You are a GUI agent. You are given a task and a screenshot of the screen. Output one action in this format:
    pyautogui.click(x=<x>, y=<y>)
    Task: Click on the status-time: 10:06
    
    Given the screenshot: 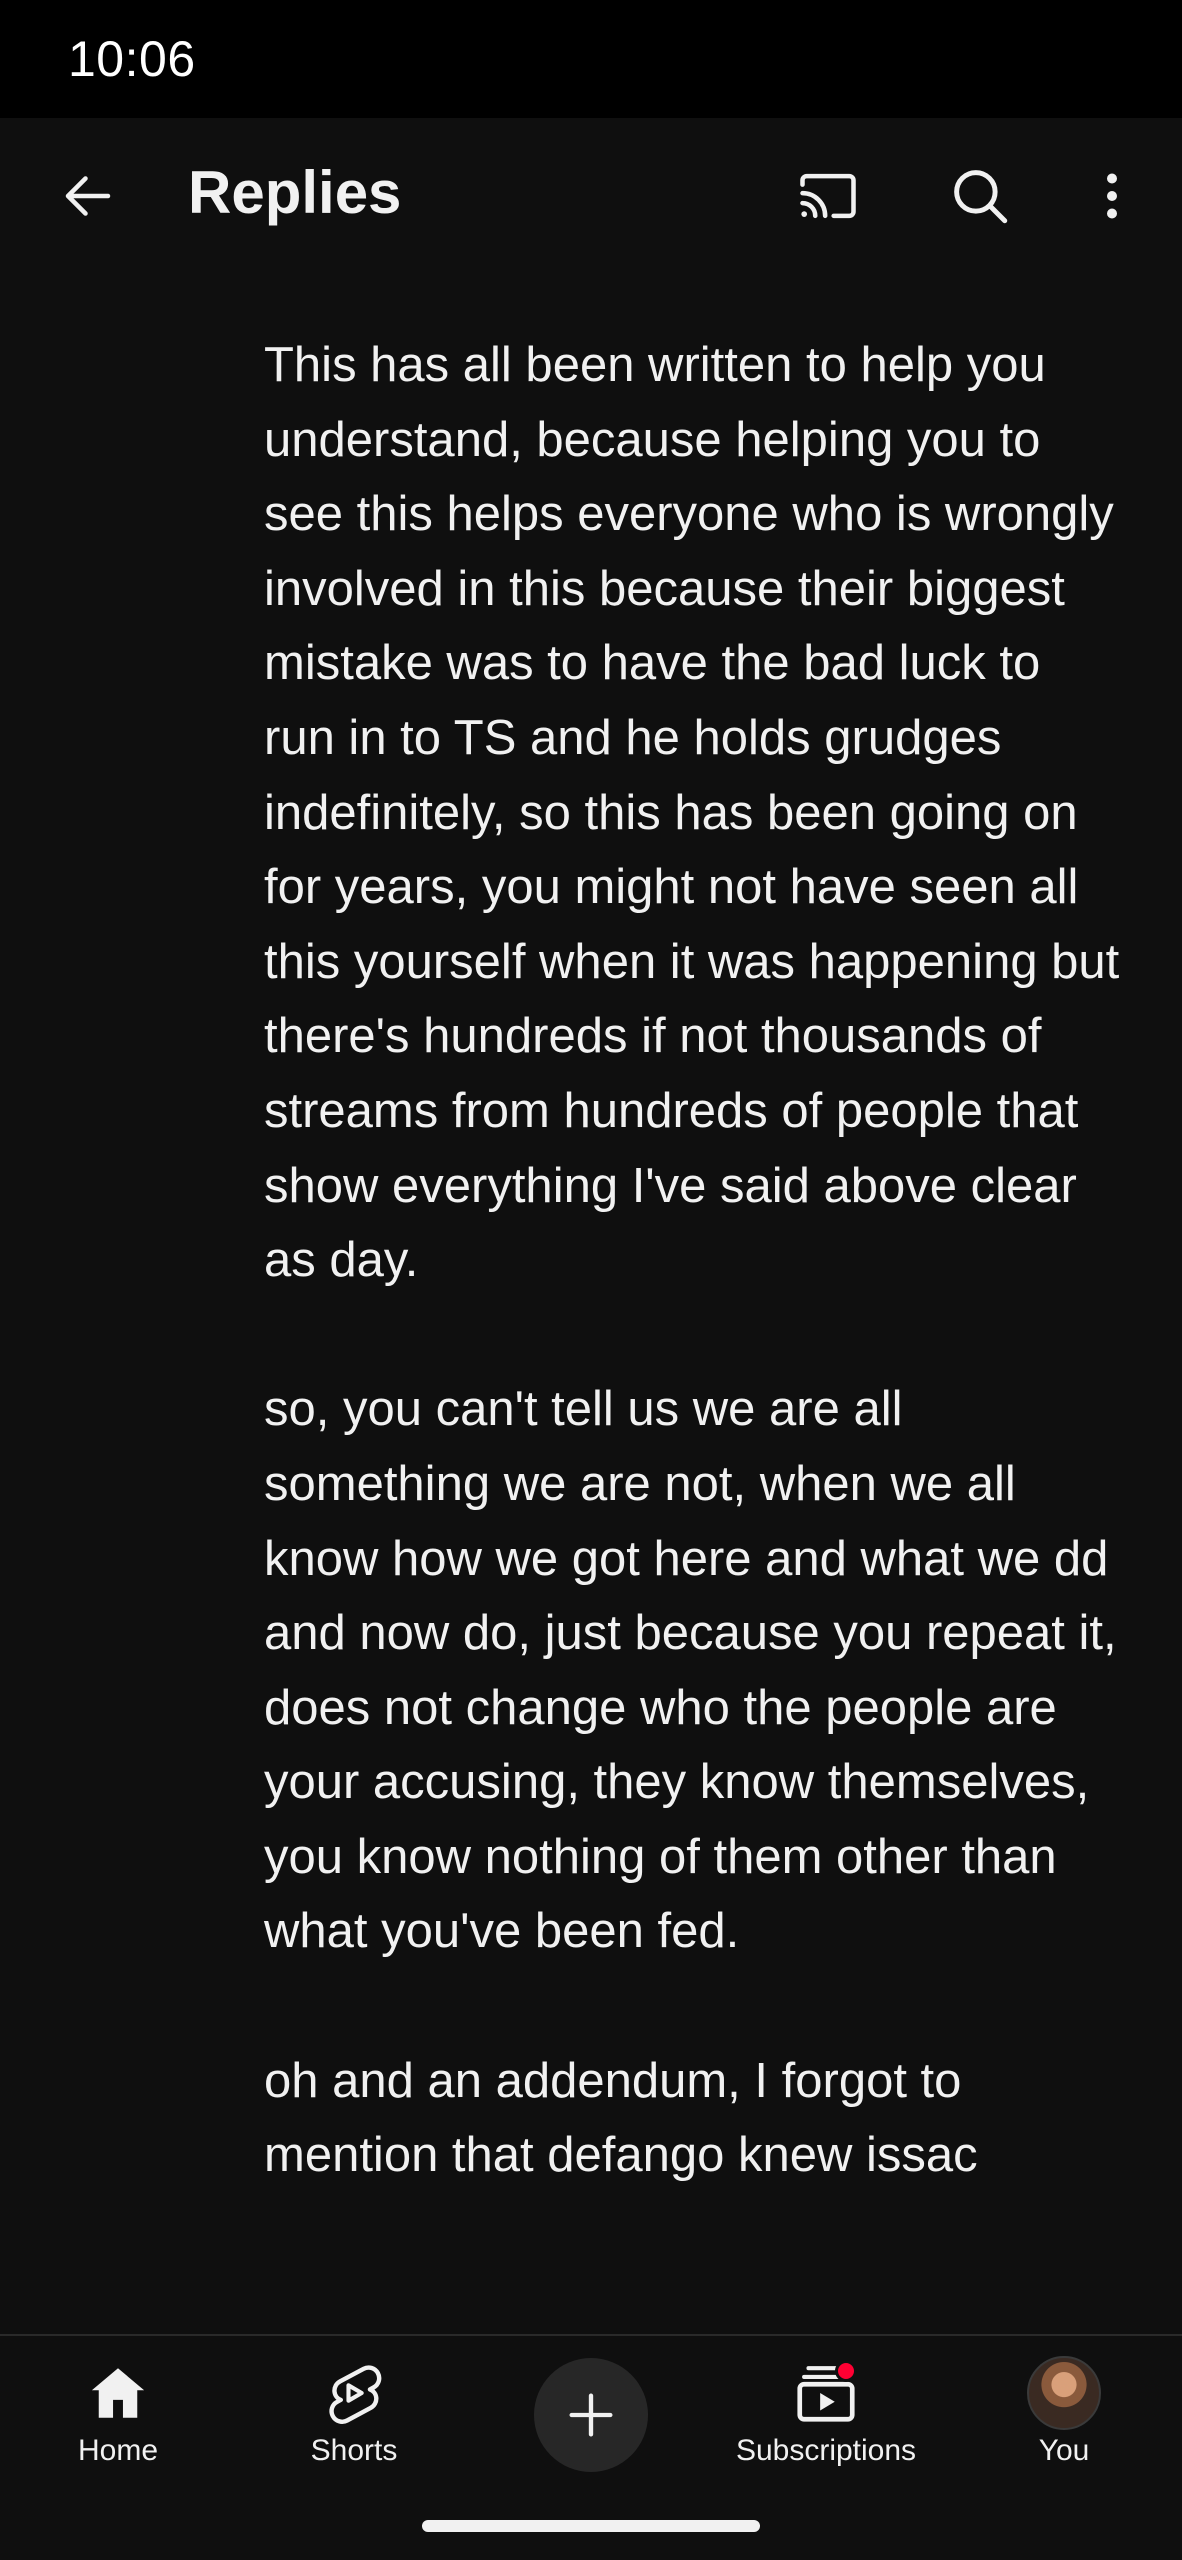 What is the action you would take?
    pyautogui.click(x=132, y=59)
    